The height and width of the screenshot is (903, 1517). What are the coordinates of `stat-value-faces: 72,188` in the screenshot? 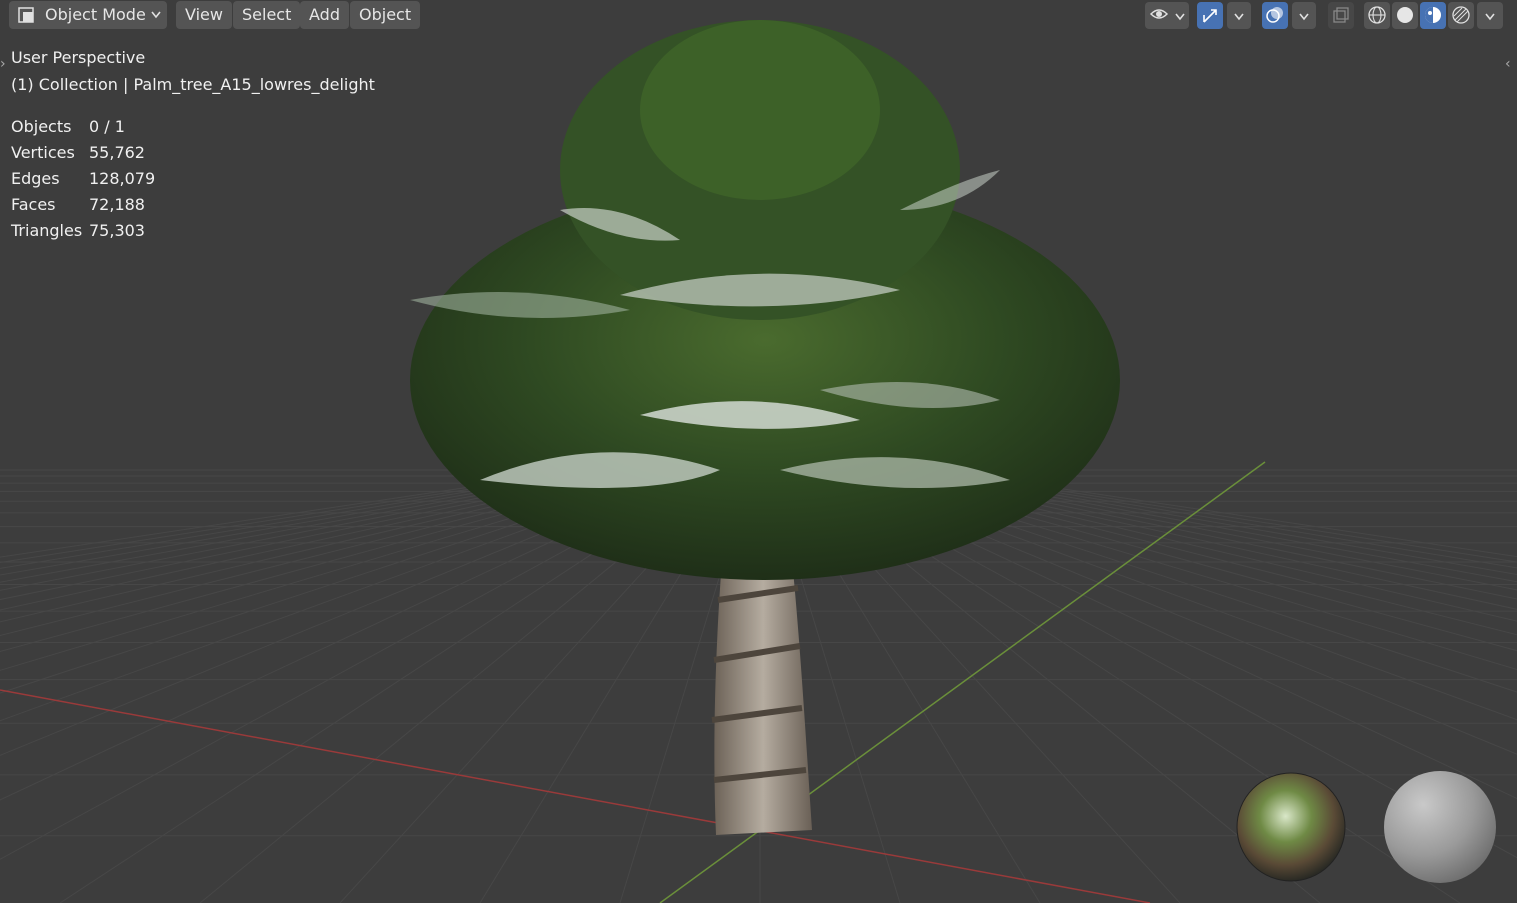 It's located at (117, 204).